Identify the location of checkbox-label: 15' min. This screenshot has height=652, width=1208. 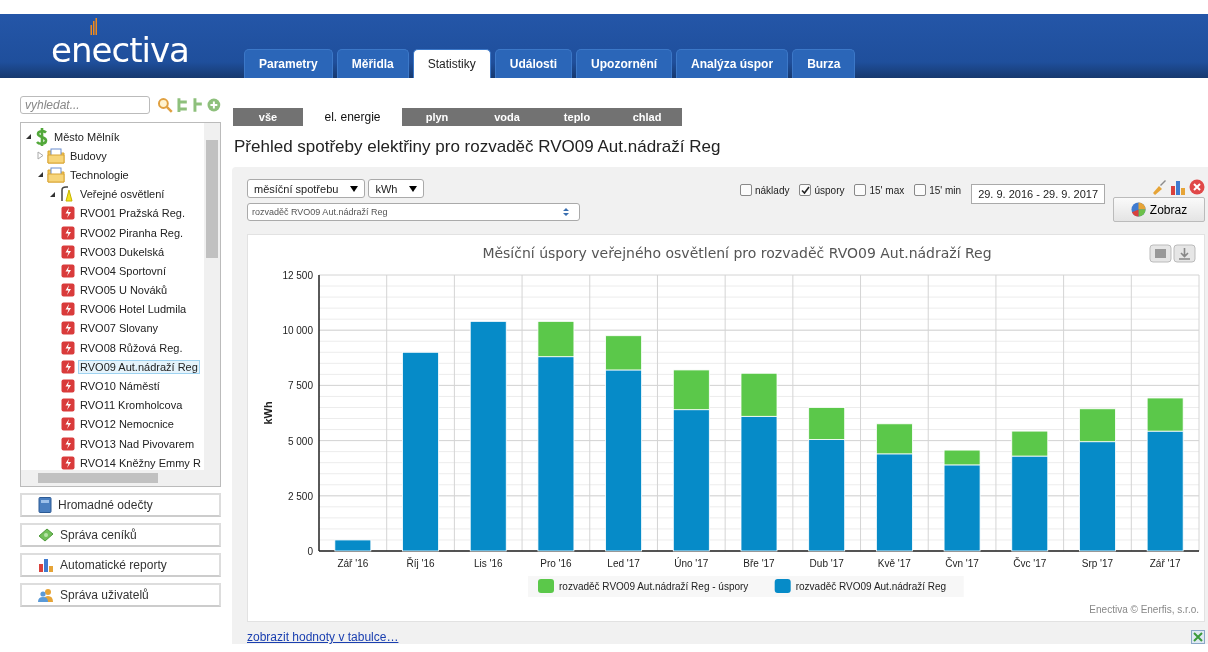
(945, 190).